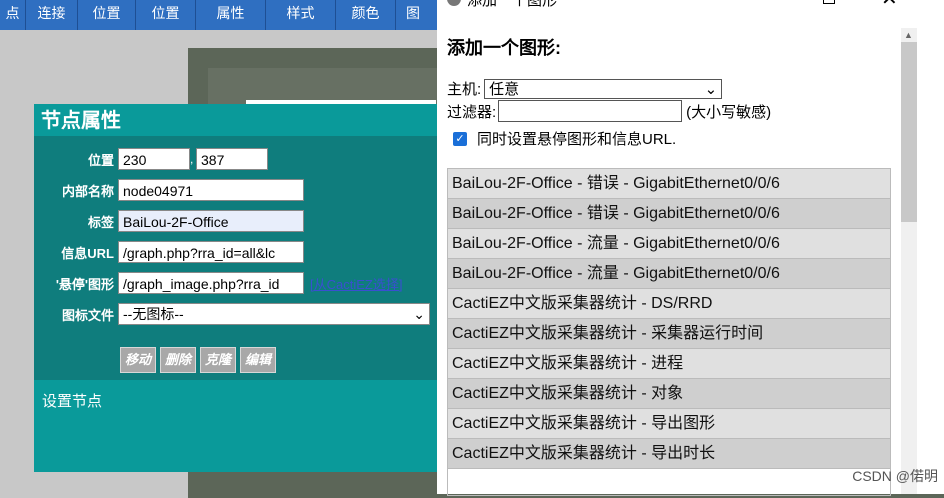  Describe the element at coordinates (301, 15) in the screenshot. I see `toolbar-button-style: 样式` at that location.